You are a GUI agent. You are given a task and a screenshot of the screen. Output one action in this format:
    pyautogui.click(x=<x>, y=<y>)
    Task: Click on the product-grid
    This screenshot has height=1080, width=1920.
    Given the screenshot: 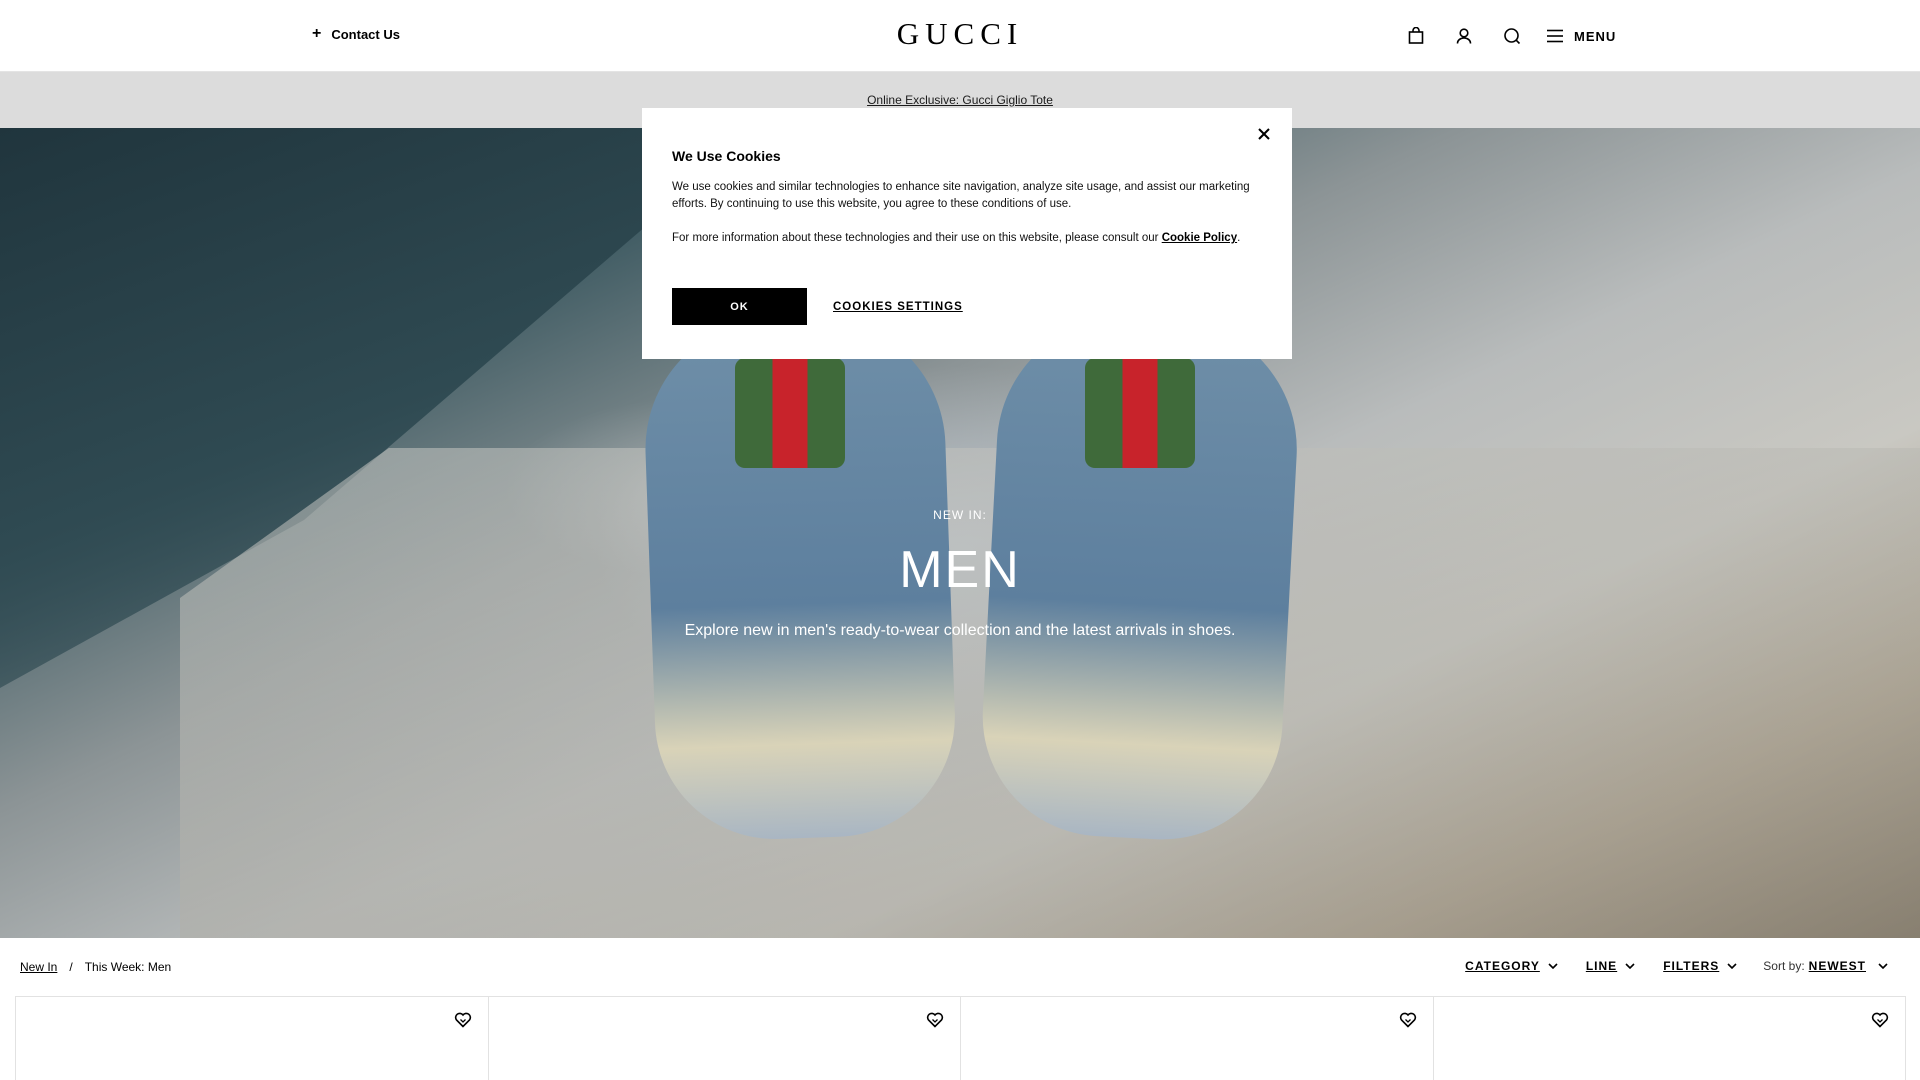 What is the action you would take?
    pyautogui.click(x=960, y=1038)
    